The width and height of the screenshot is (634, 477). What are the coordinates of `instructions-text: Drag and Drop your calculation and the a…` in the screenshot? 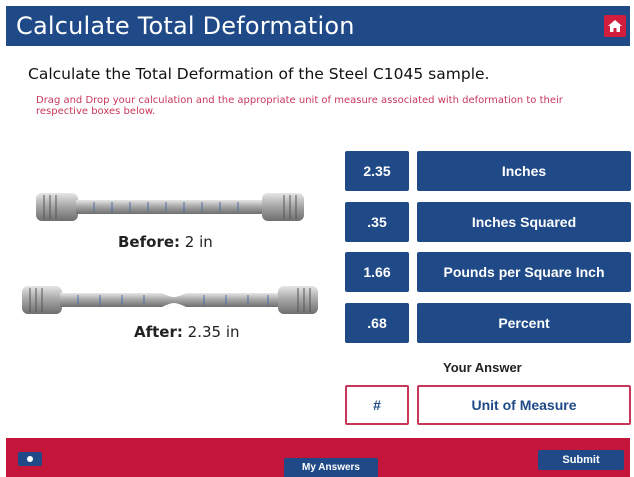 It's located at (299, 106).